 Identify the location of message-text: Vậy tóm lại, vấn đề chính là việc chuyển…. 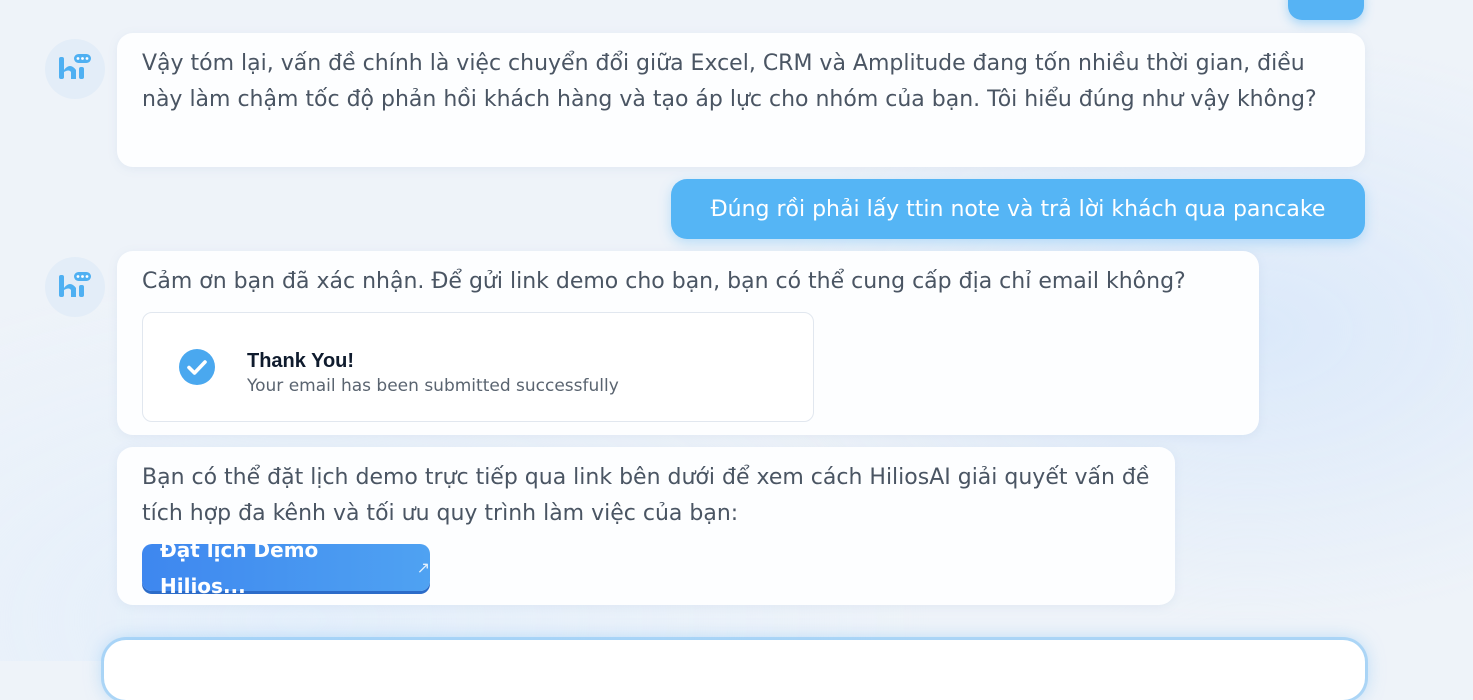
(729, 81).